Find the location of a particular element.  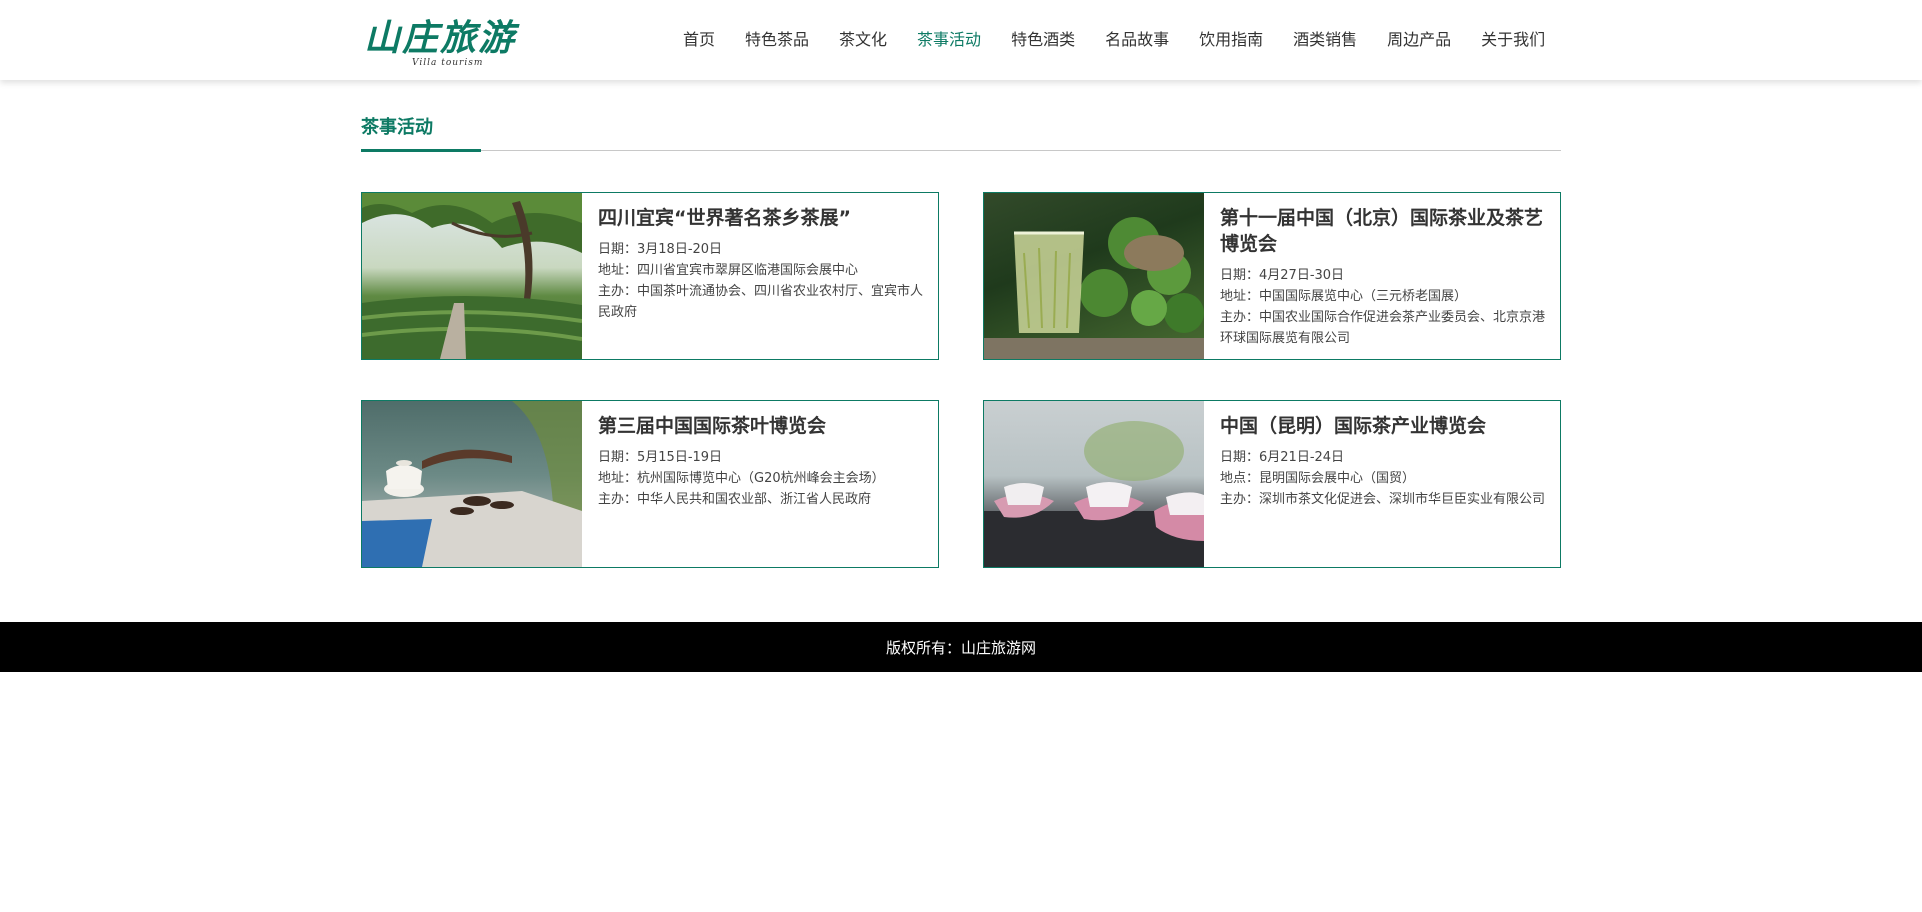

event-image-green-tea-glass is located at coordinates (1094, 276).